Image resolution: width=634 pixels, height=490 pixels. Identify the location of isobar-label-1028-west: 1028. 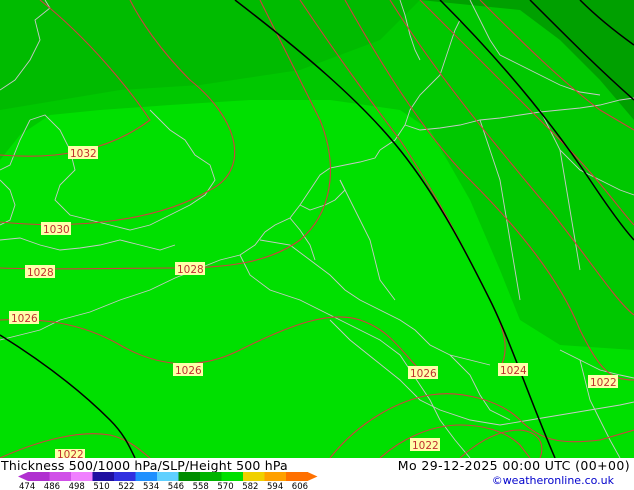
(40, 272).